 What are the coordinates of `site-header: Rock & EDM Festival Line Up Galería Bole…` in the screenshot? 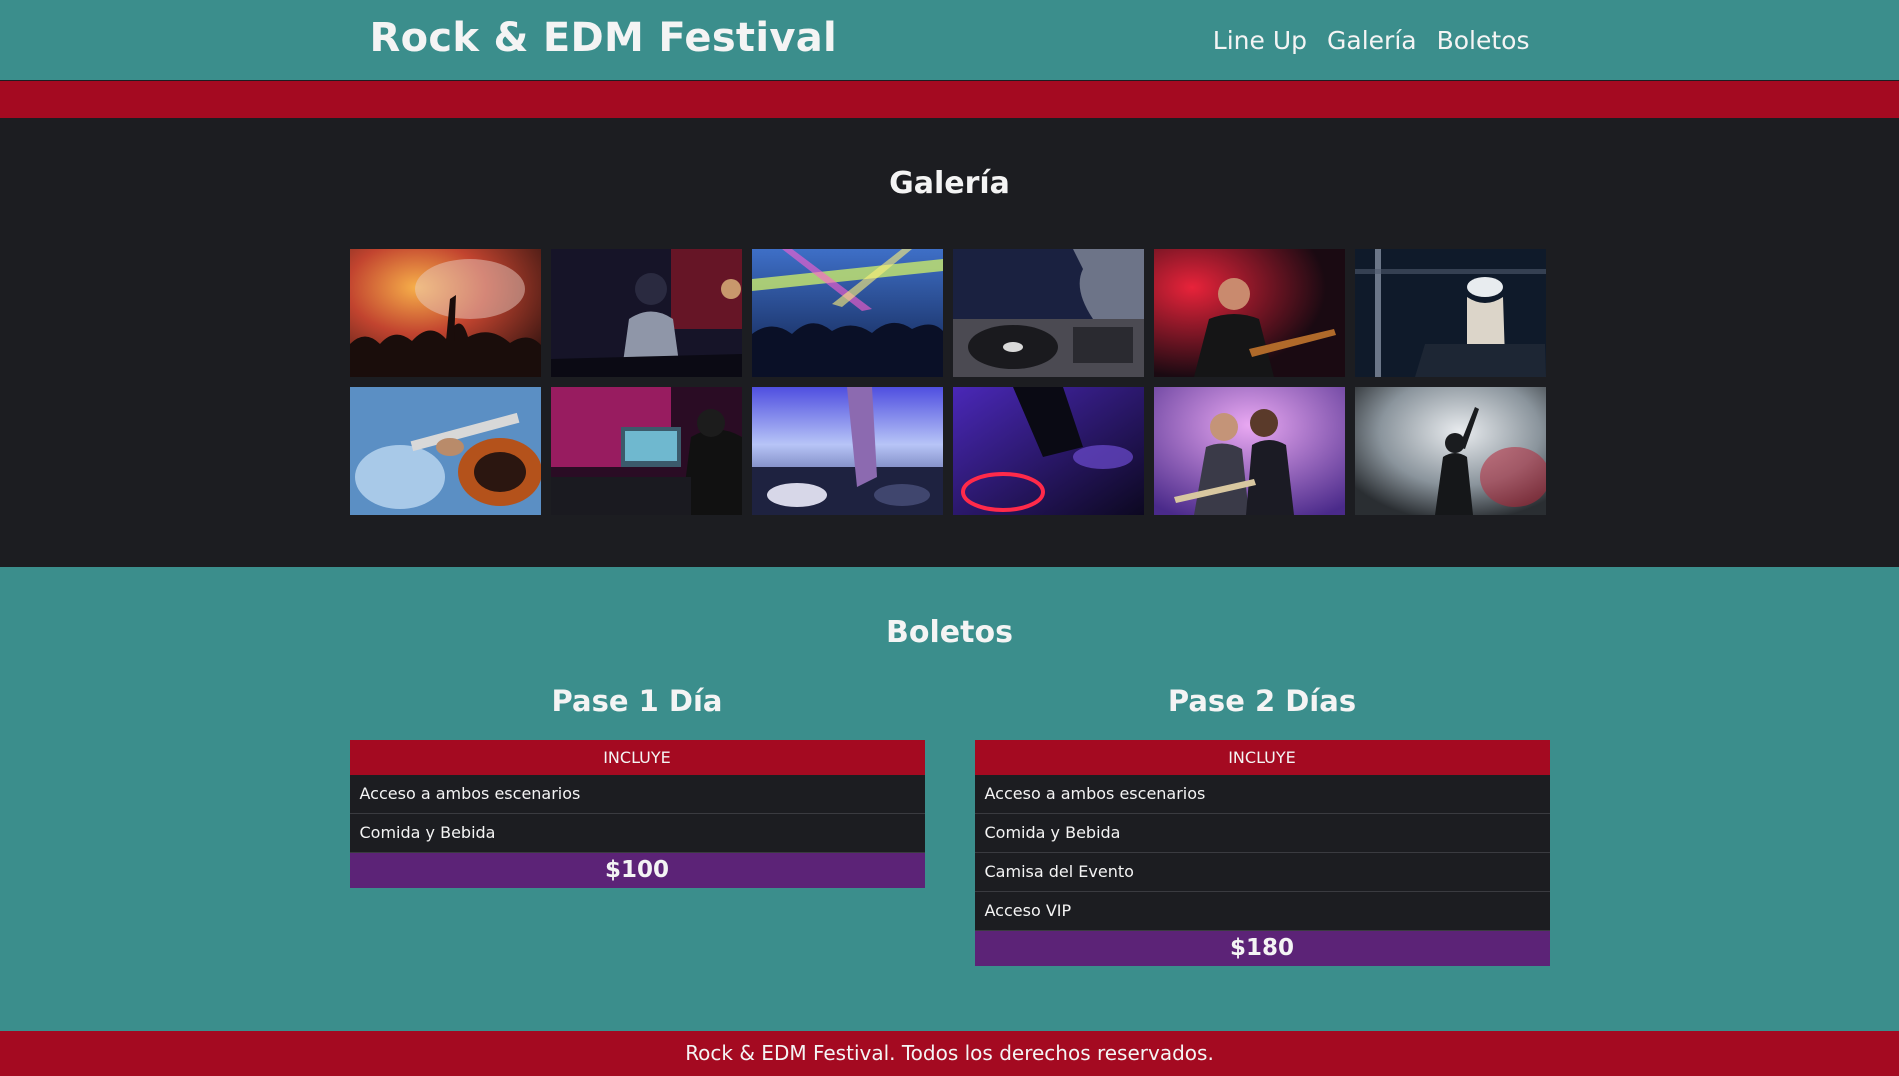 It's located at (949, 40).